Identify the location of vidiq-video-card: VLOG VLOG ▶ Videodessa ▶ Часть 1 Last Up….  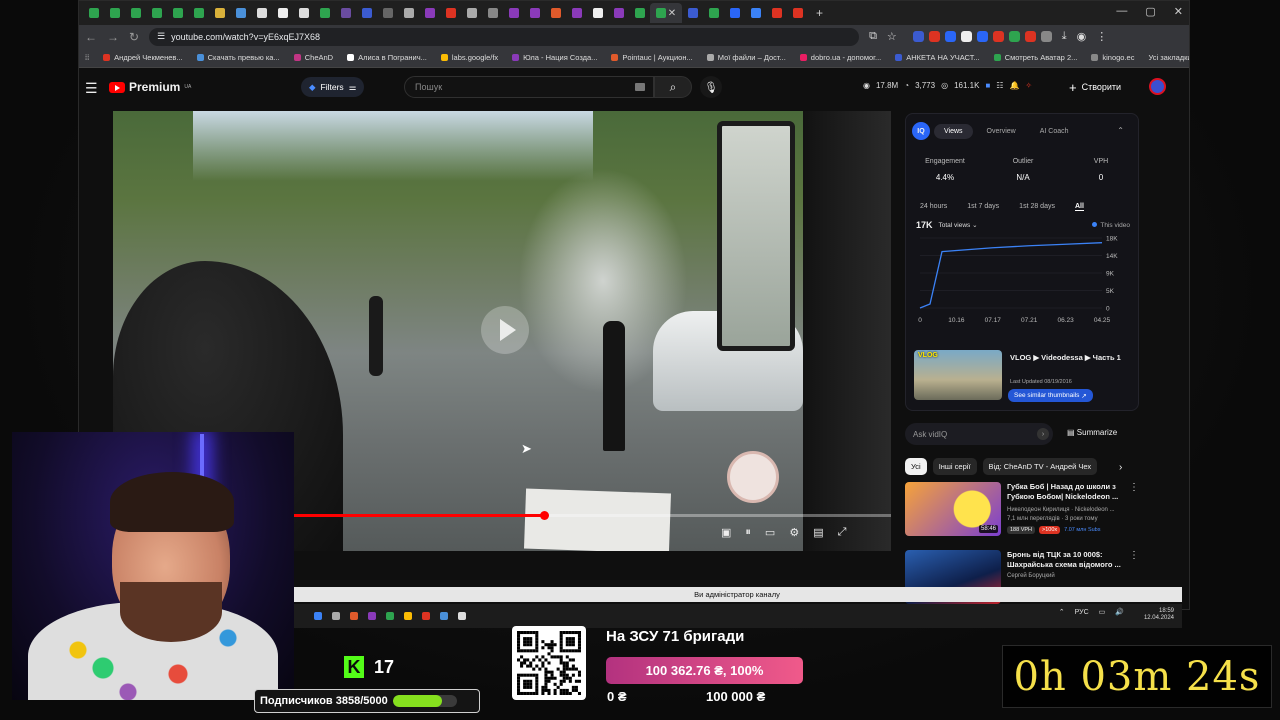
(1024, 378).